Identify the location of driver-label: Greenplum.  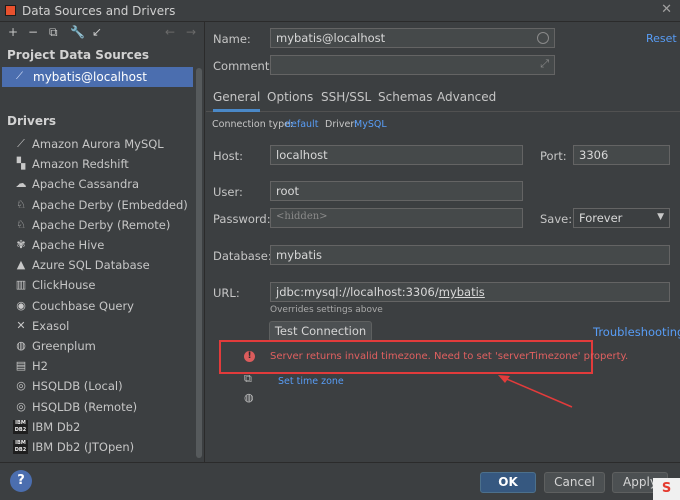
(64, 346).